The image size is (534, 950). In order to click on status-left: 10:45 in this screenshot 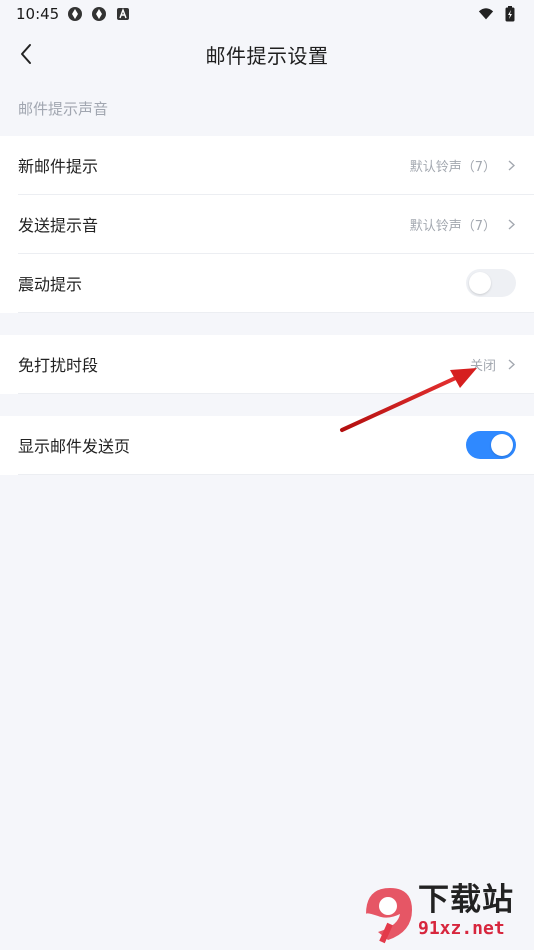, I will do `click(73, 14)`.